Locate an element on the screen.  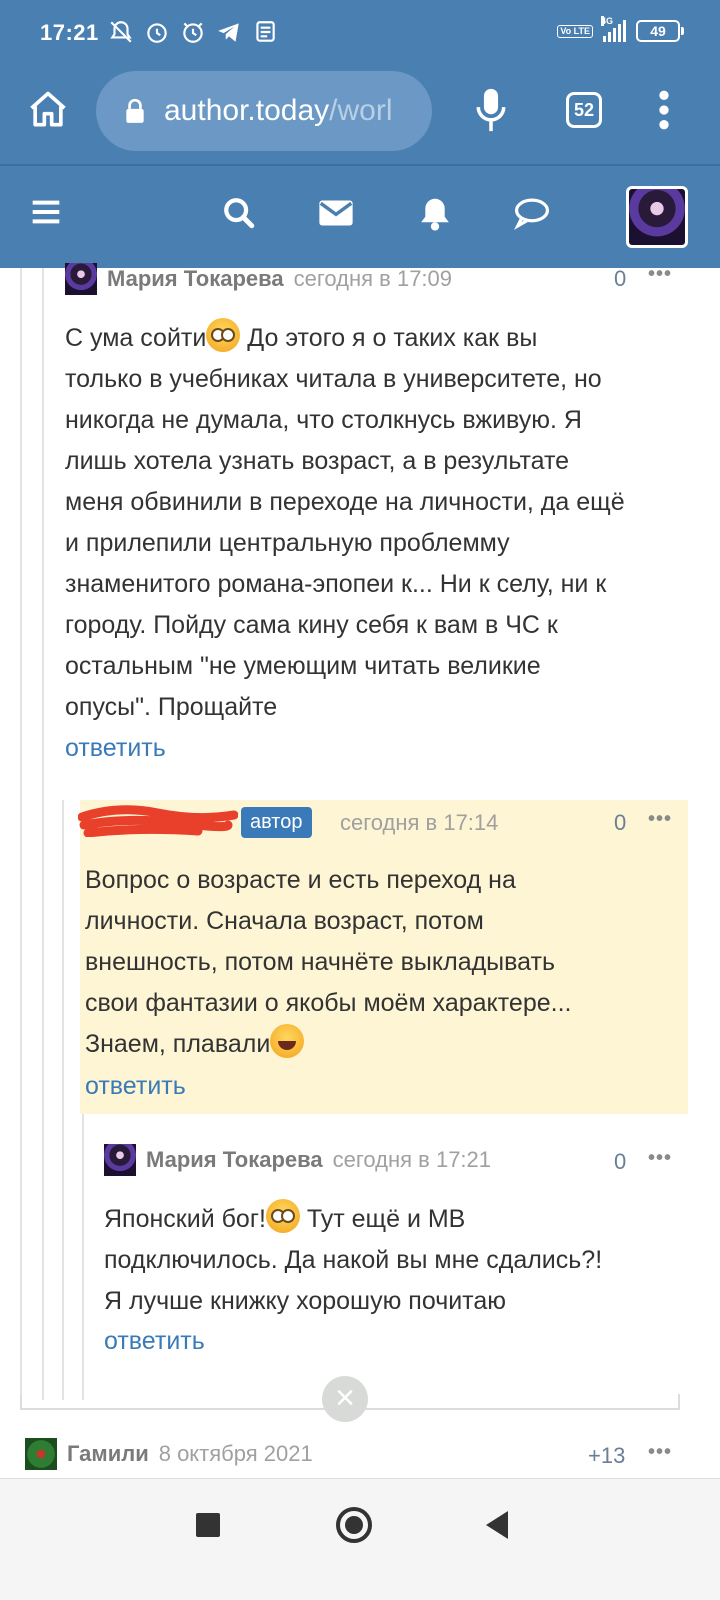
comment-time: сегодня в 17:09 is located at coordinates (373, 278).